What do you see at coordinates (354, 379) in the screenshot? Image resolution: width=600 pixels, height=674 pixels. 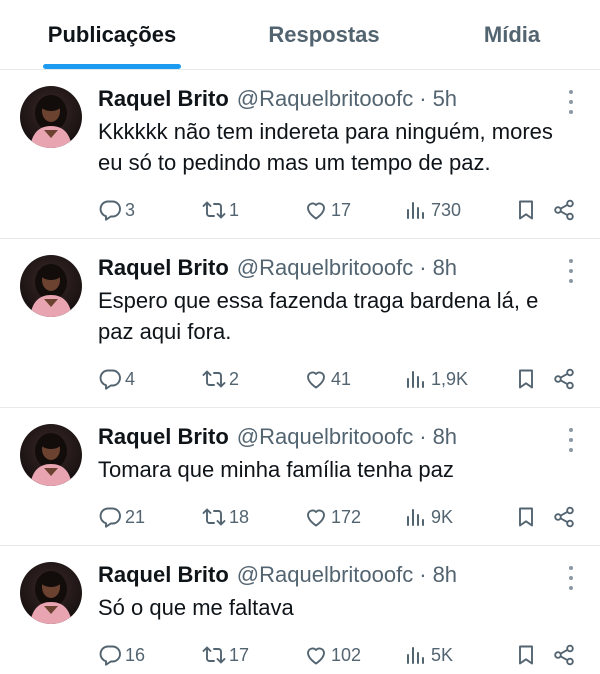 I see `like-button: 41` at bounding box center [354, 379].